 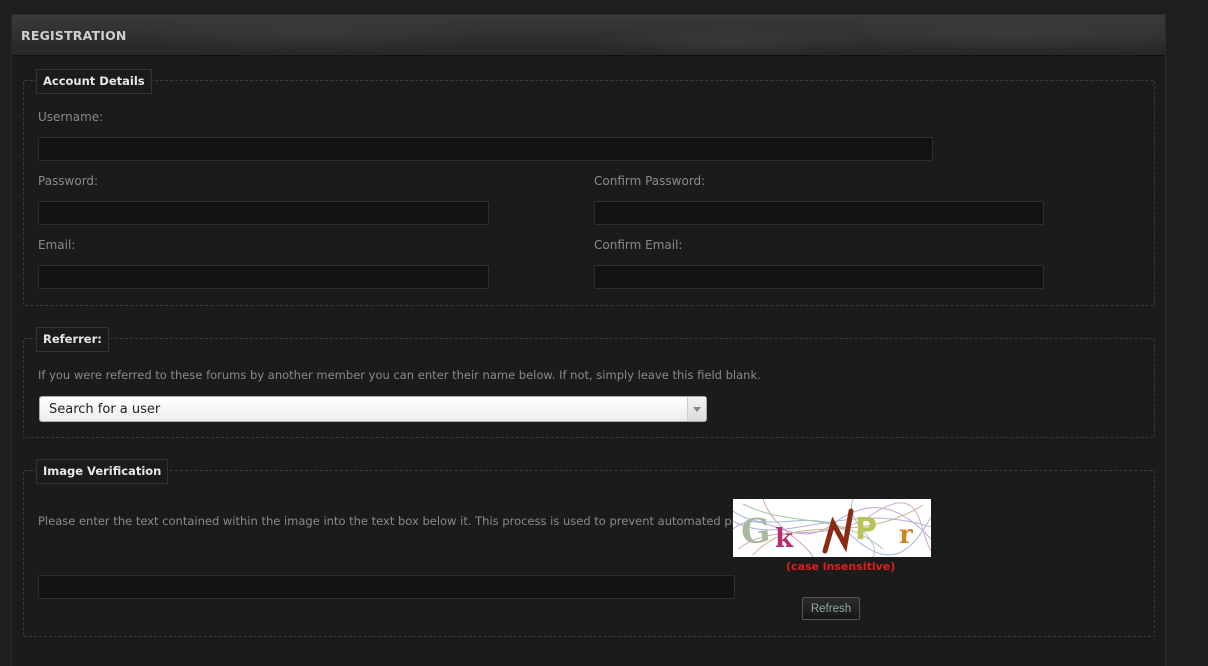 What do you see at coordinates (74, 35) in the screenshot?
I see `panel-title: REGISTRATION` at bounding box center [74, 35].